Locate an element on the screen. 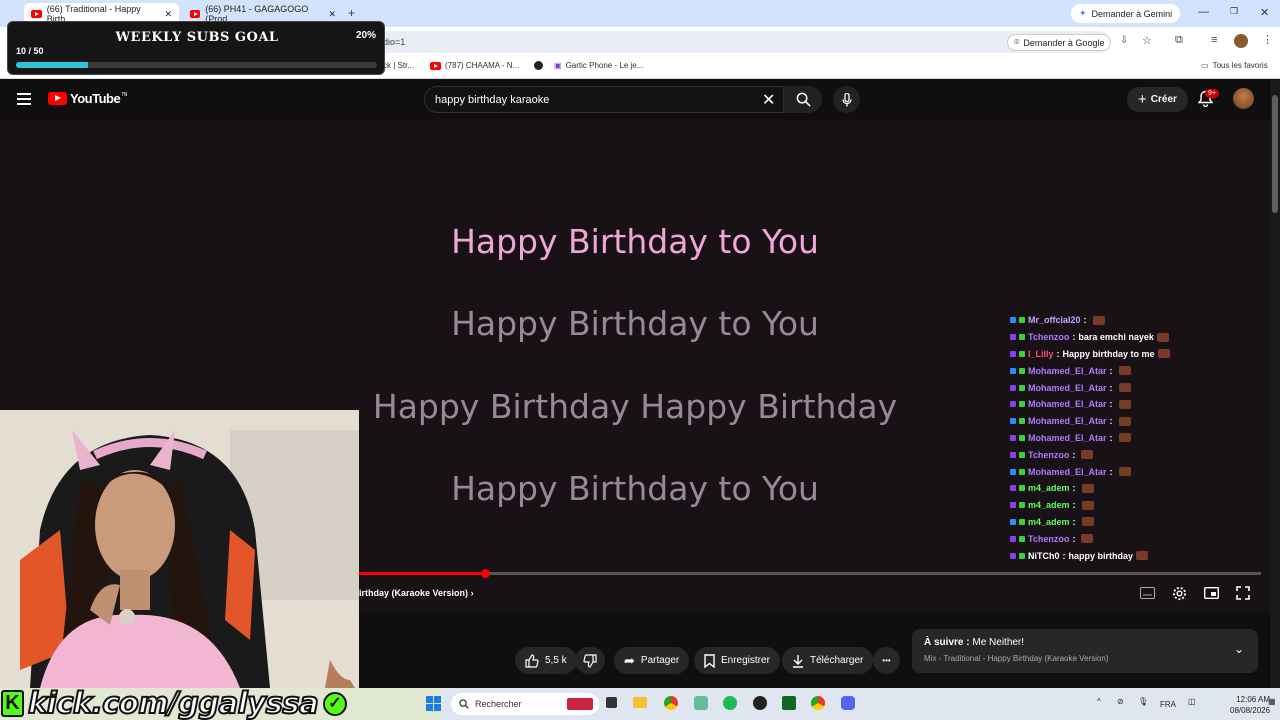 The height and width of the screenshot is (720, 1280). like-button: 5,5 k is located at coordinates (546, 660).